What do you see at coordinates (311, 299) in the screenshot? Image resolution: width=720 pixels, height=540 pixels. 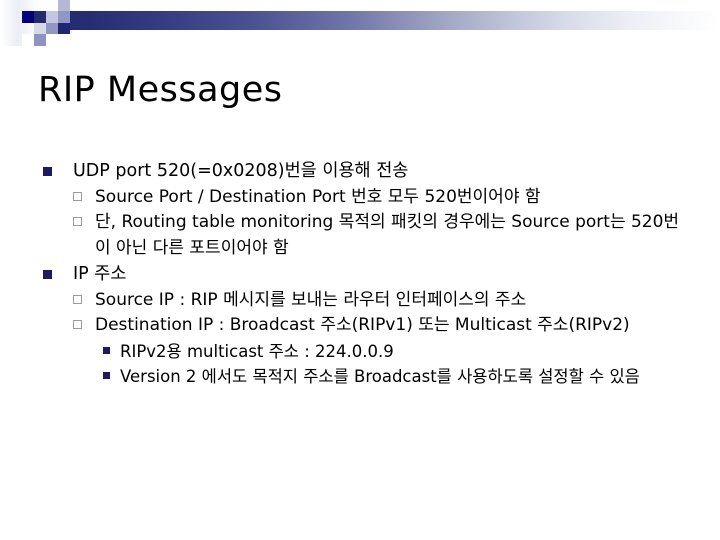 I see `bullet-text: Source IP : RIP 메시지를 보내는 라우터 인터페이스의 주소` at bounding box center [311, 299].